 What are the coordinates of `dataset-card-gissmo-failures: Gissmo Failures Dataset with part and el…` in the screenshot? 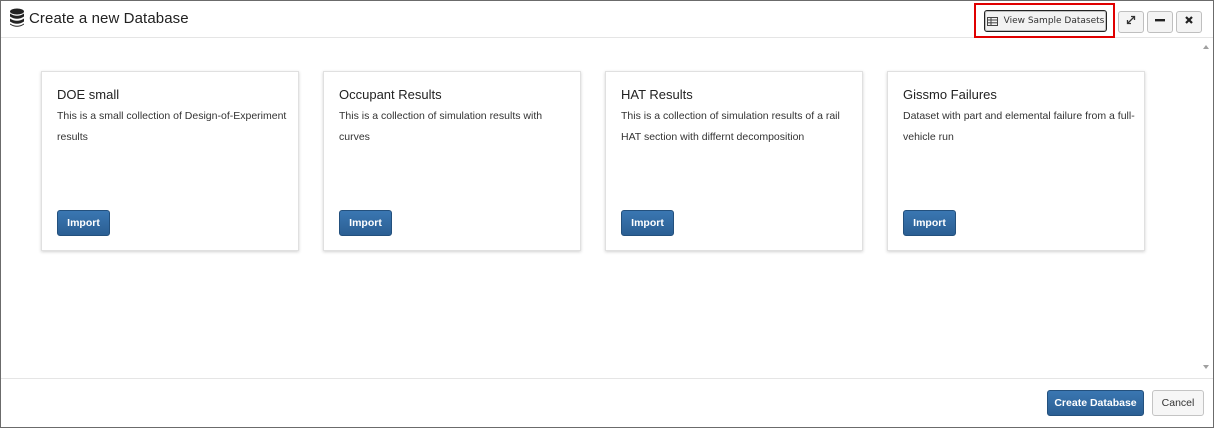 It's located at (1016, 161).